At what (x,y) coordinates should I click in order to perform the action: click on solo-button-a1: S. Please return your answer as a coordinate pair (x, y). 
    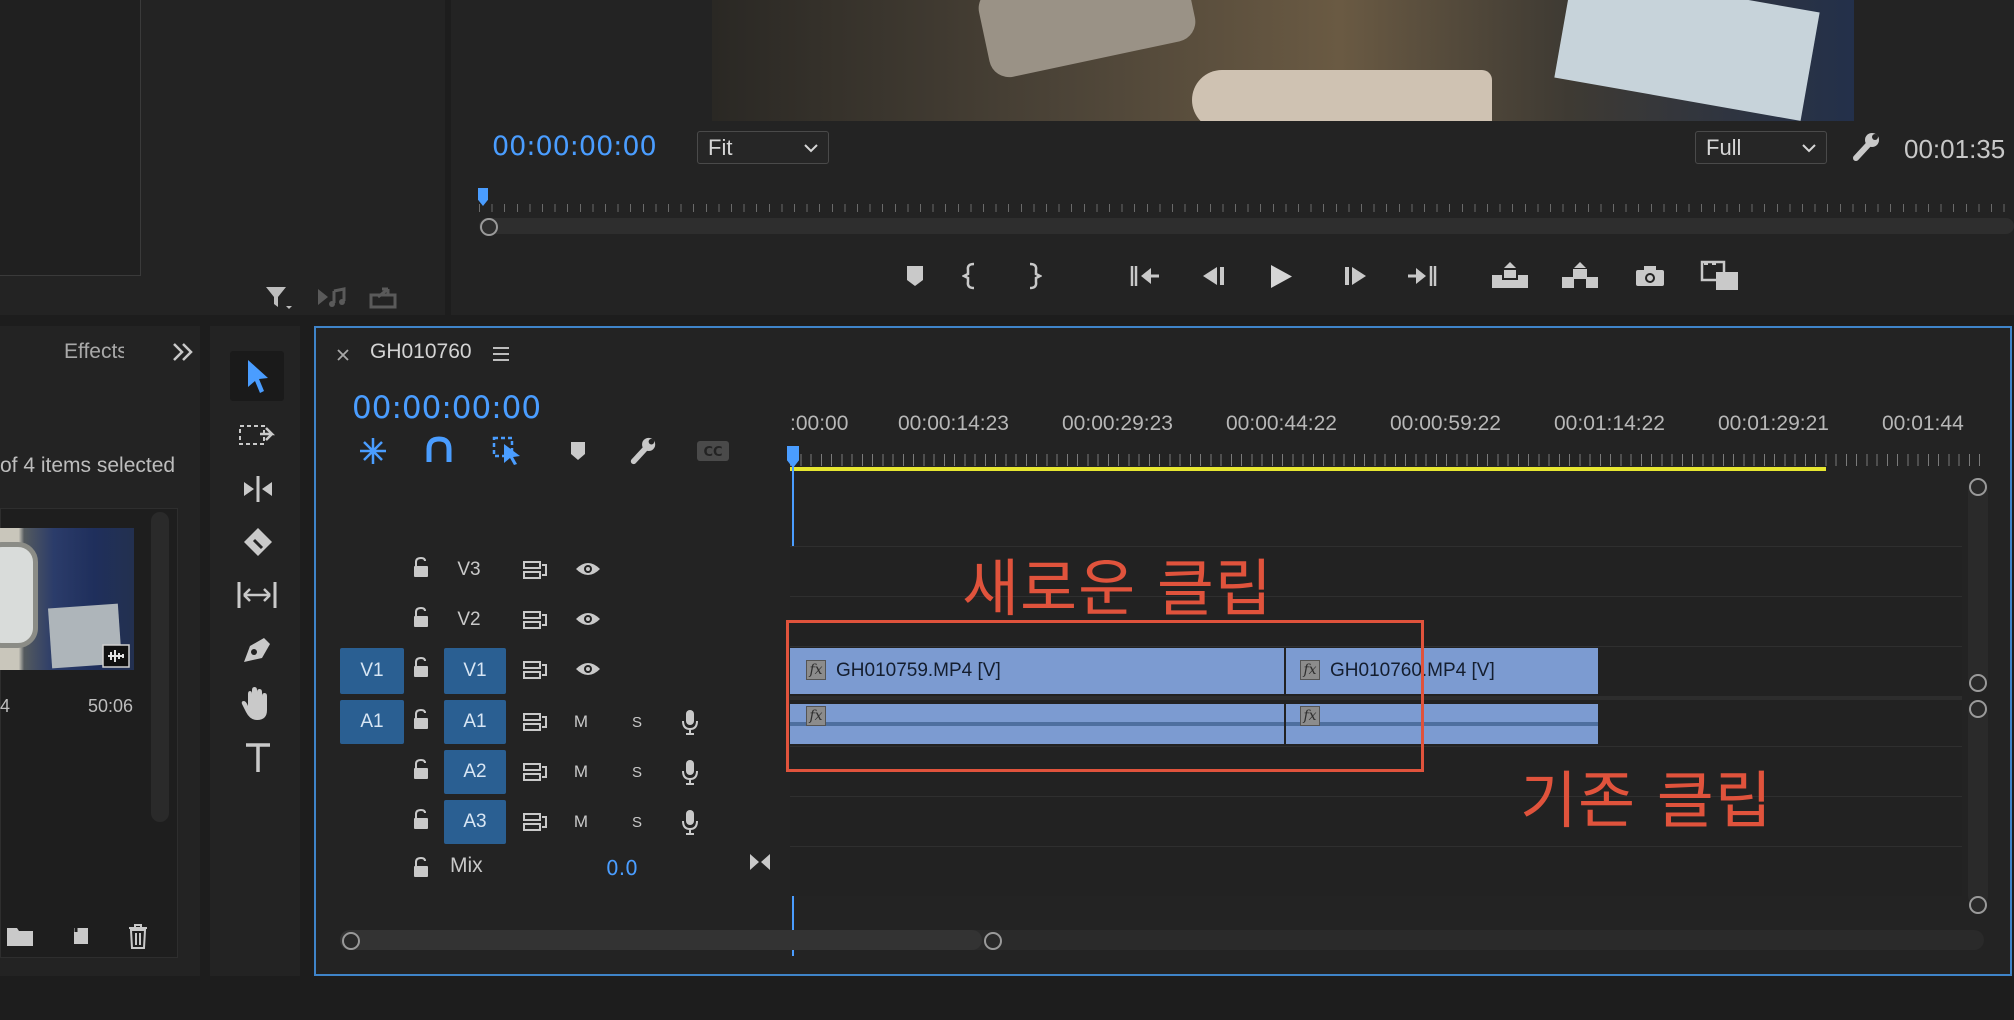
    Looking at the image, I should click on (637, 722).